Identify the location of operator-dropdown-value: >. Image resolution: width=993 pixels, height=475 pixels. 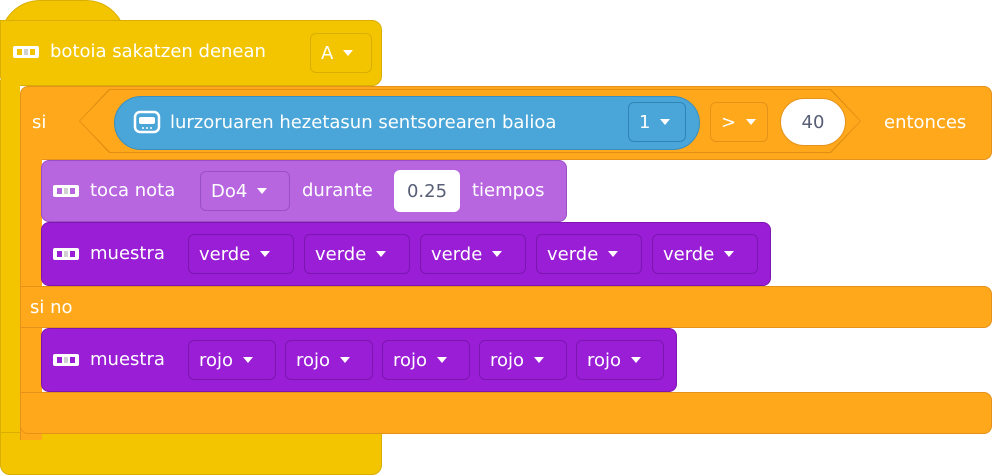
(729, 122).